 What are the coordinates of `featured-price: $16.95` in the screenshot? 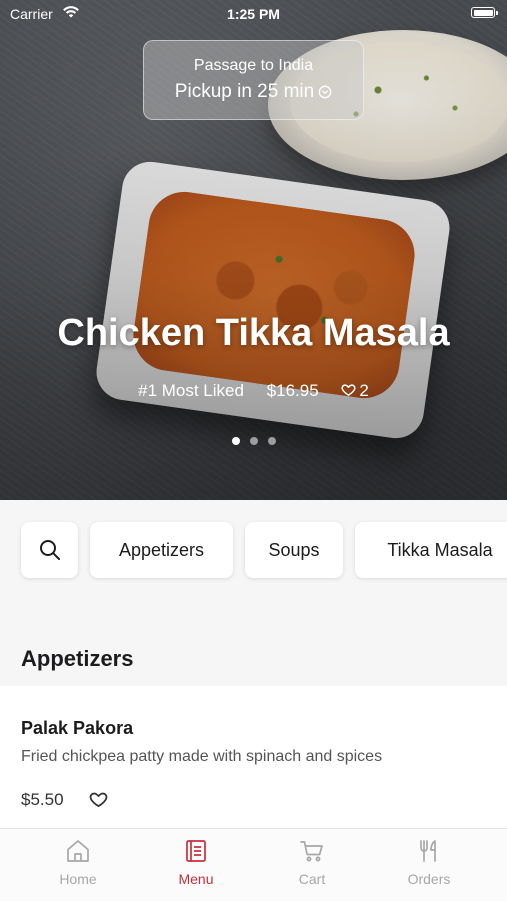 It's located at (292, 390).